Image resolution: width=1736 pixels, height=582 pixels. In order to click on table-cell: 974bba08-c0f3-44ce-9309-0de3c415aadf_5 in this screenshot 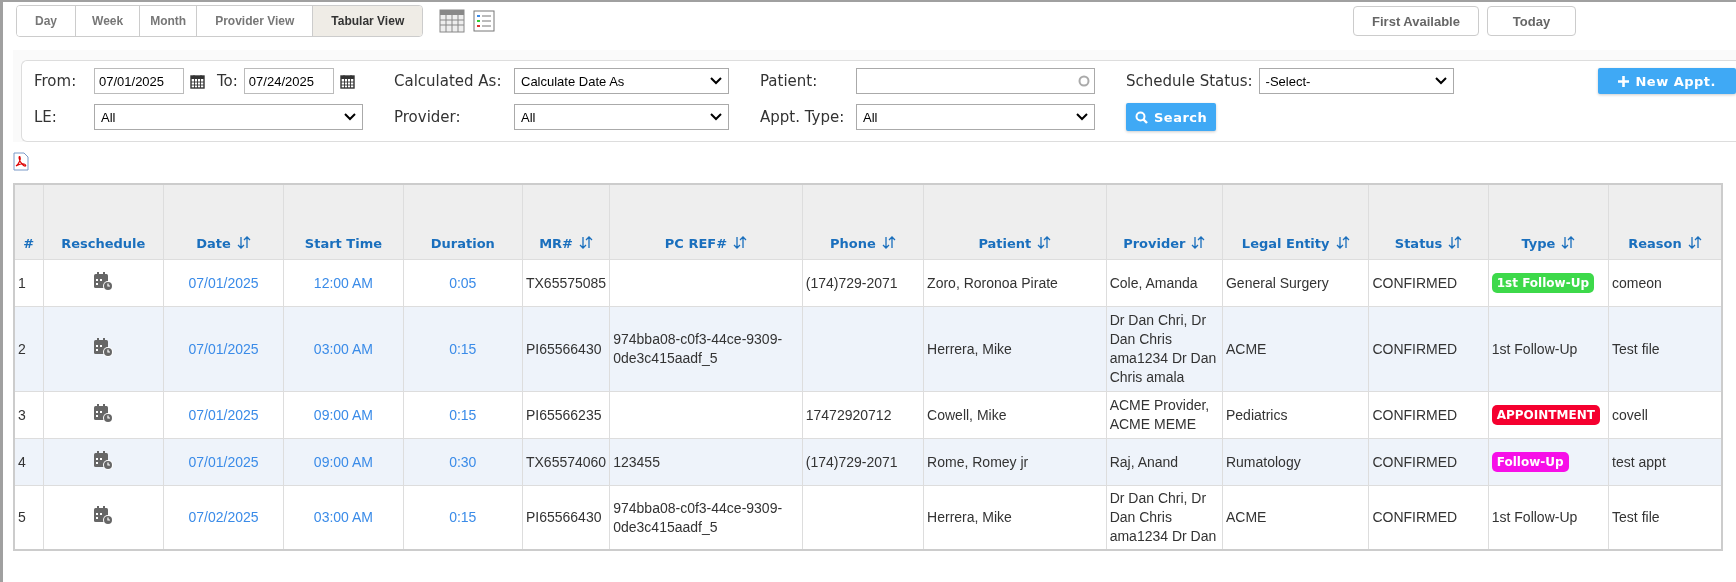, I will do `click(706, 349)`.